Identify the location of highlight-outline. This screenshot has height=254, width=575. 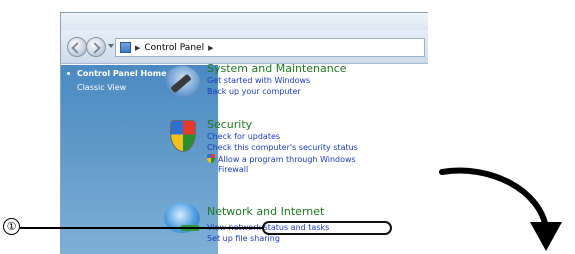
(327, 228).